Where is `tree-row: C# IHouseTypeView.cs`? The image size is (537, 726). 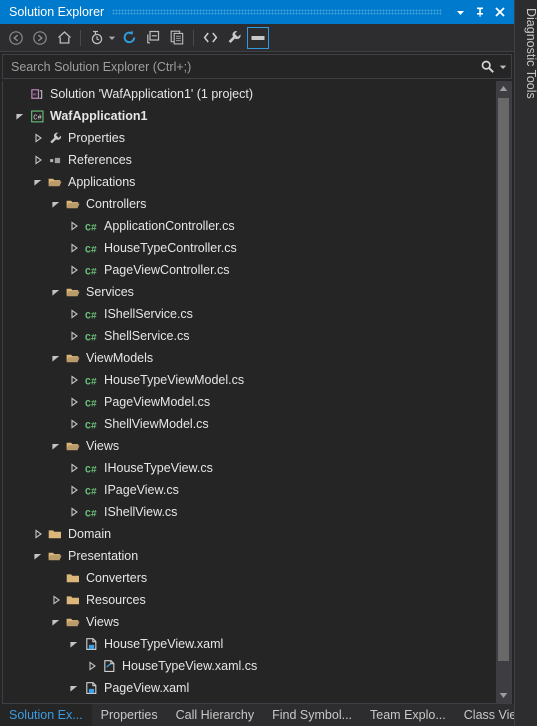
tree-row: C# IHouseTypeView.cs is located at coordinates (249, 468).